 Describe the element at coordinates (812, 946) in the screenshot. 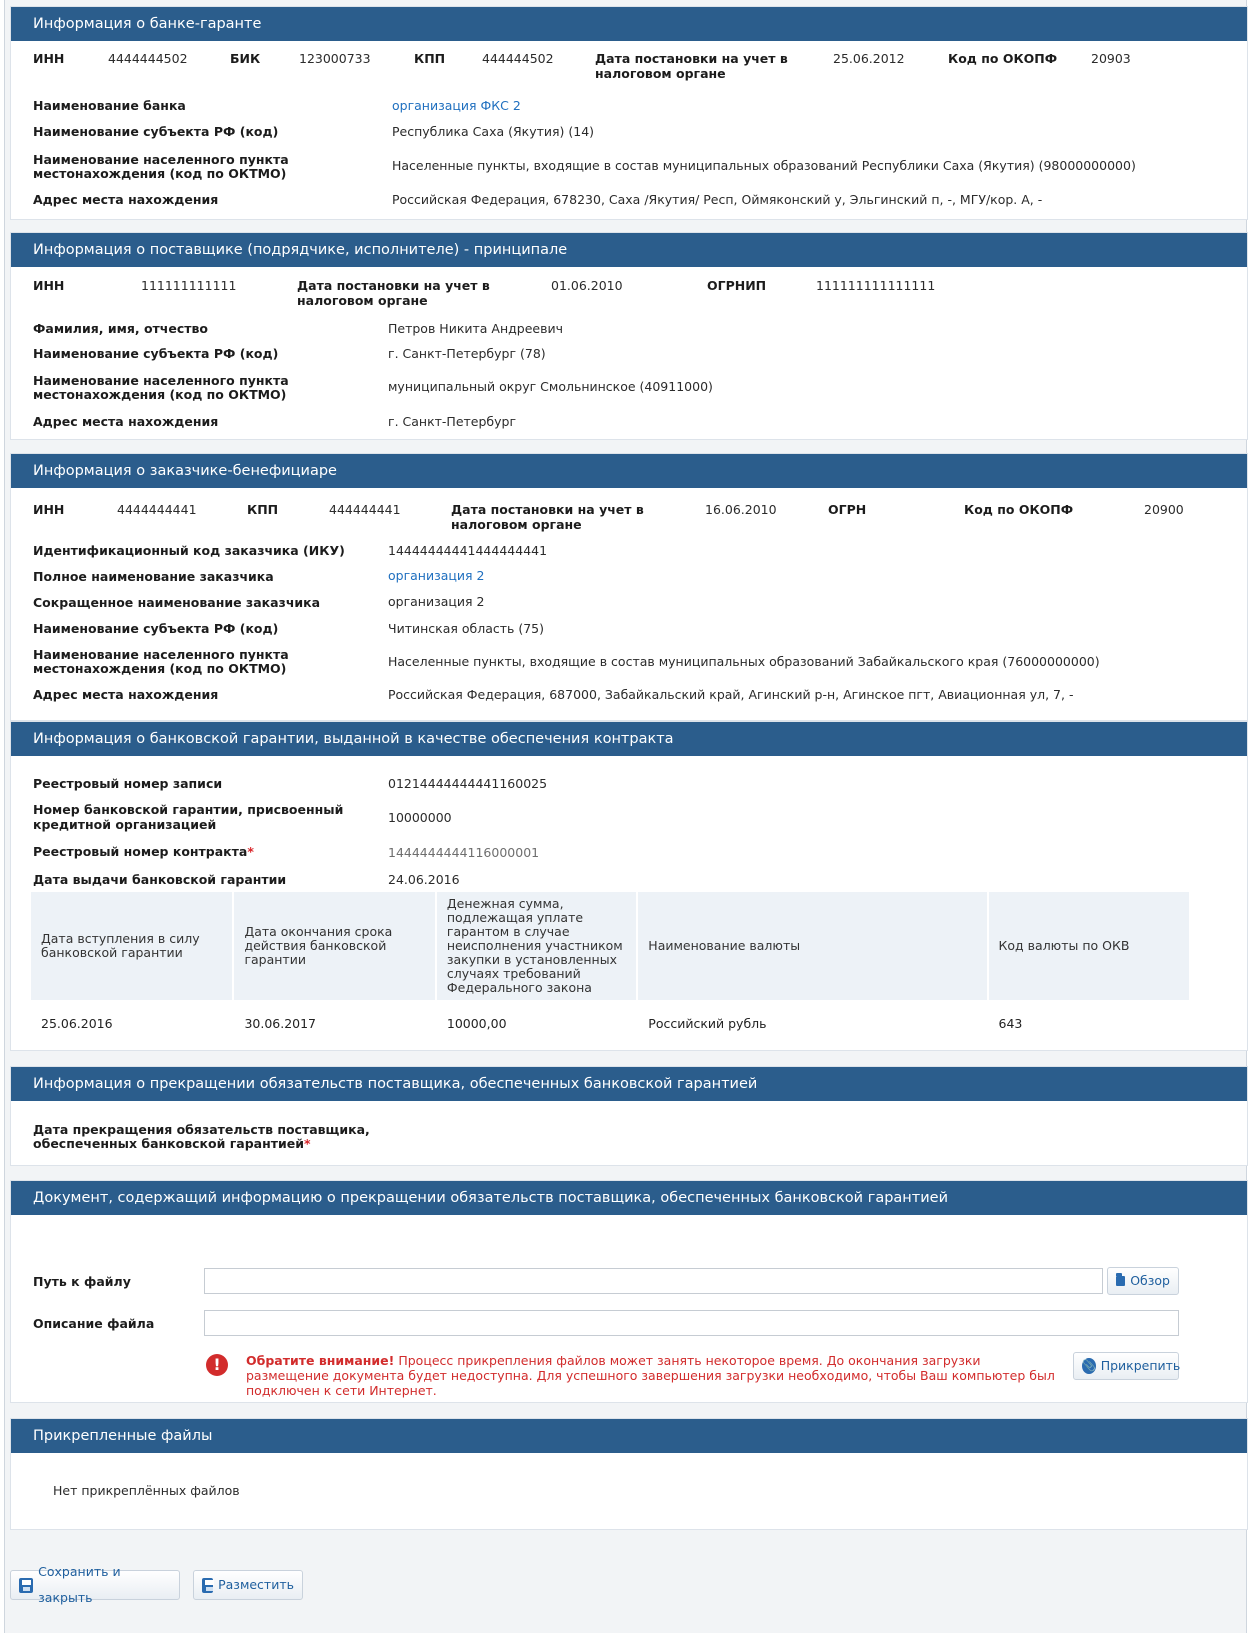

I see `col-header-currency-name: Наименование валюты` at that location.